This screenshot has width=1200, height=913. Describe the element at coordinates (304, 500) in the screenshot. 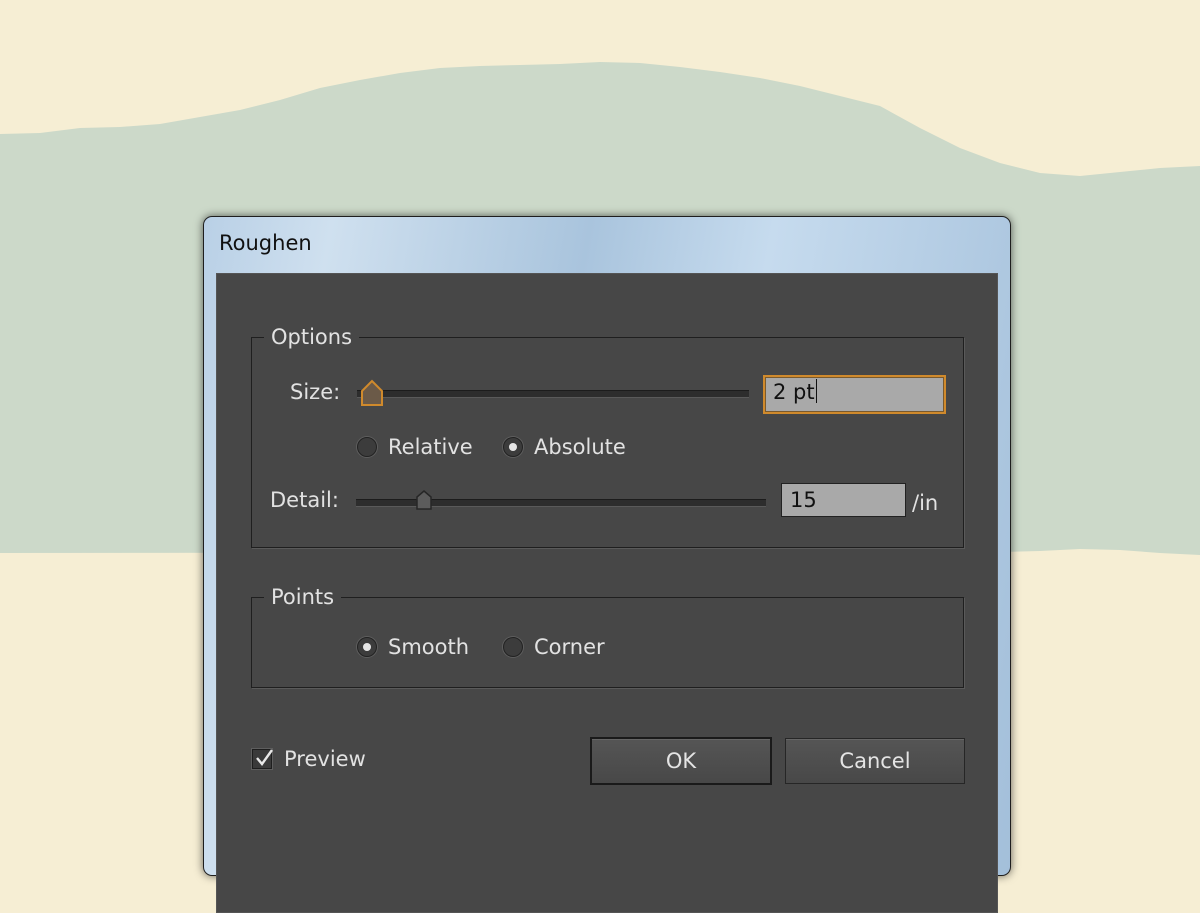

I see `detail-label: Detail:` at that location.